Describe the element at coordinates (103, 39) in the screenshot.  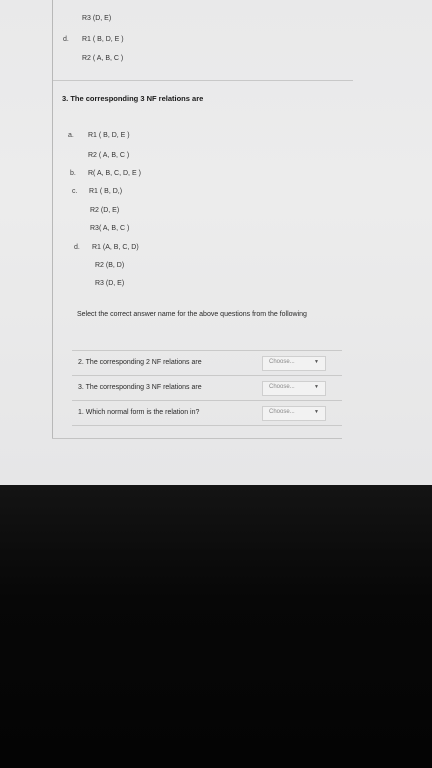
I see `option-line: R1 ( B, D, E )` at that location.